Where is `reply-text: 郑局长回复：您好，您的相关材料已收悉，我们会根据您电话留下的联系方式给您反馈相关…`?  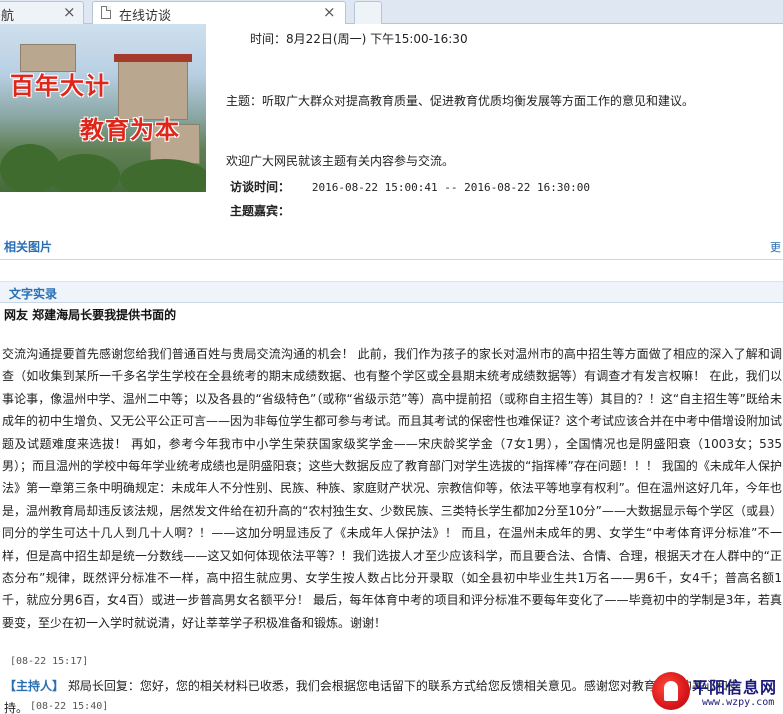 reply-text: 郑局长回复：您好，您的相关材料已收悉，我们会根据您电话留下的联系方式给您反馈相关… is located at coordinates (402, 686).